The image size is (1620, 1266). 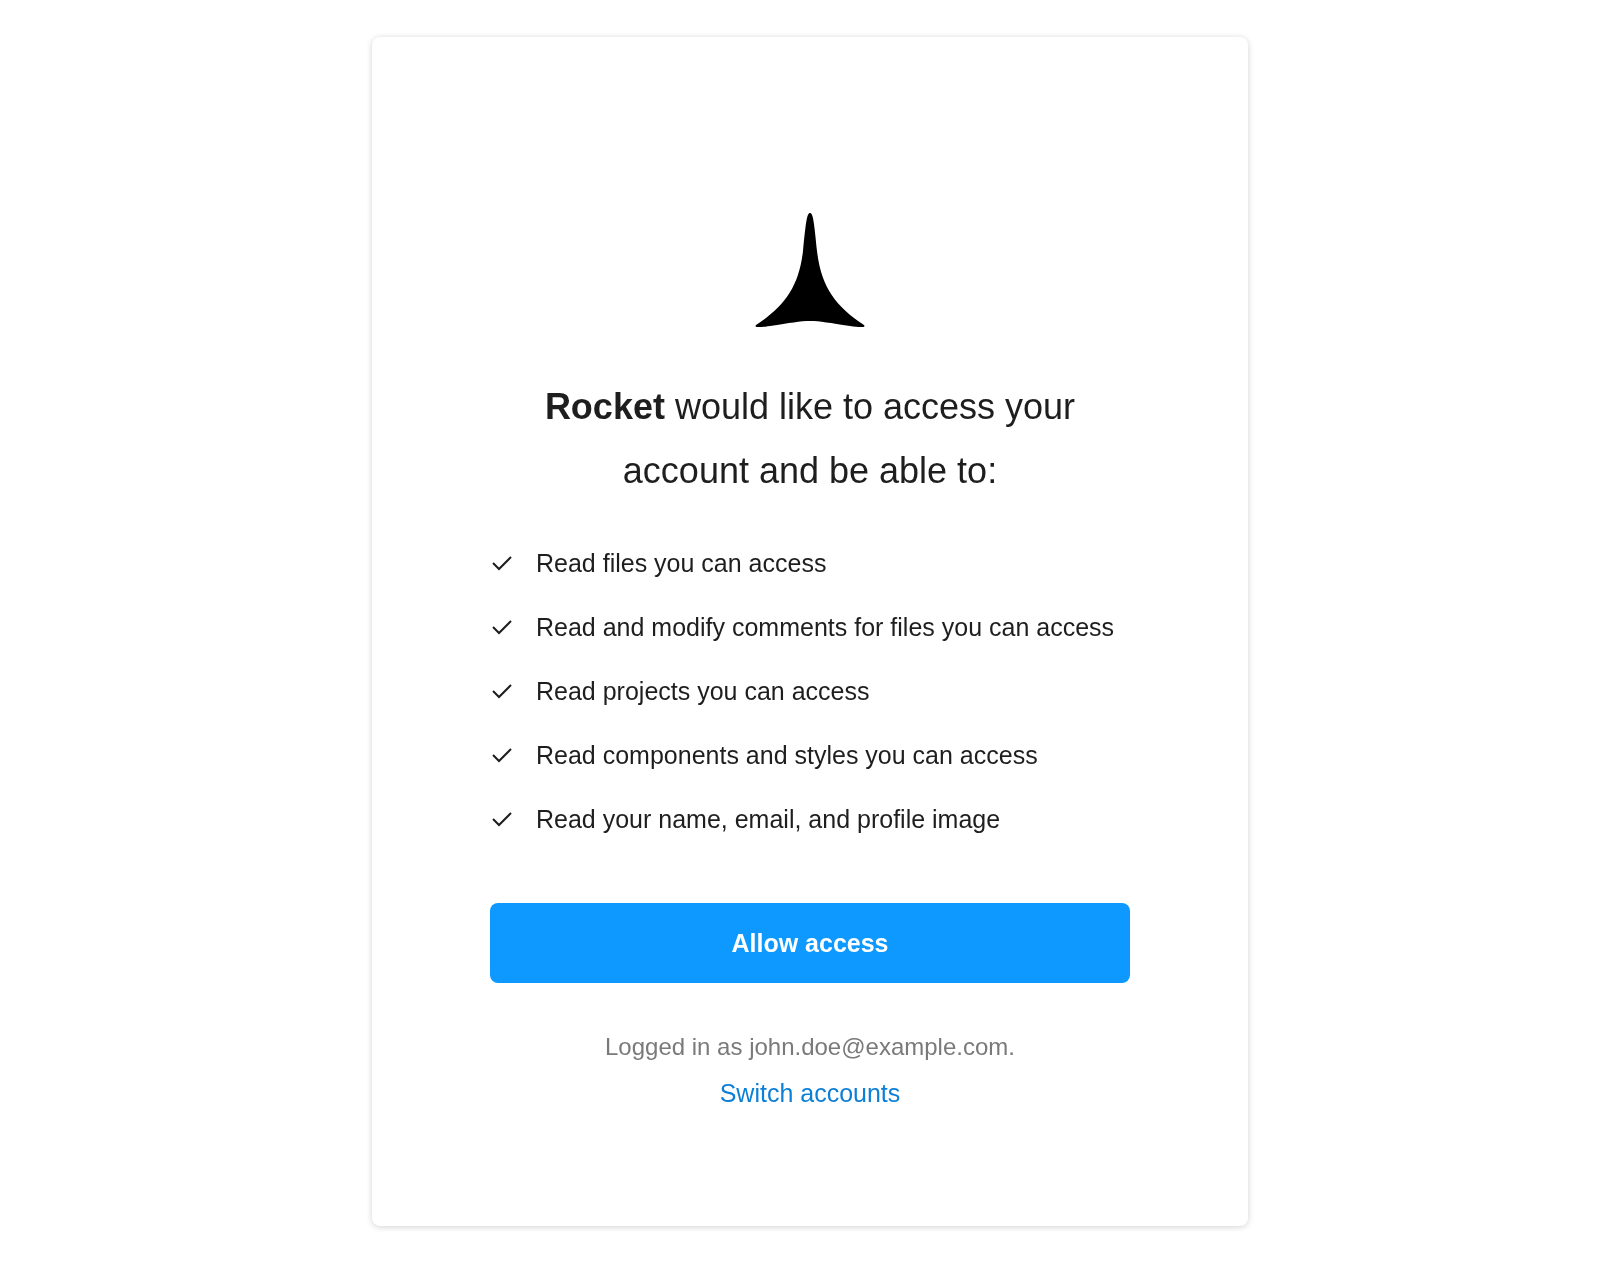 I want to click on consent-heading: Rocket would like to access your account and be able to:, so click(x=810, y=439).